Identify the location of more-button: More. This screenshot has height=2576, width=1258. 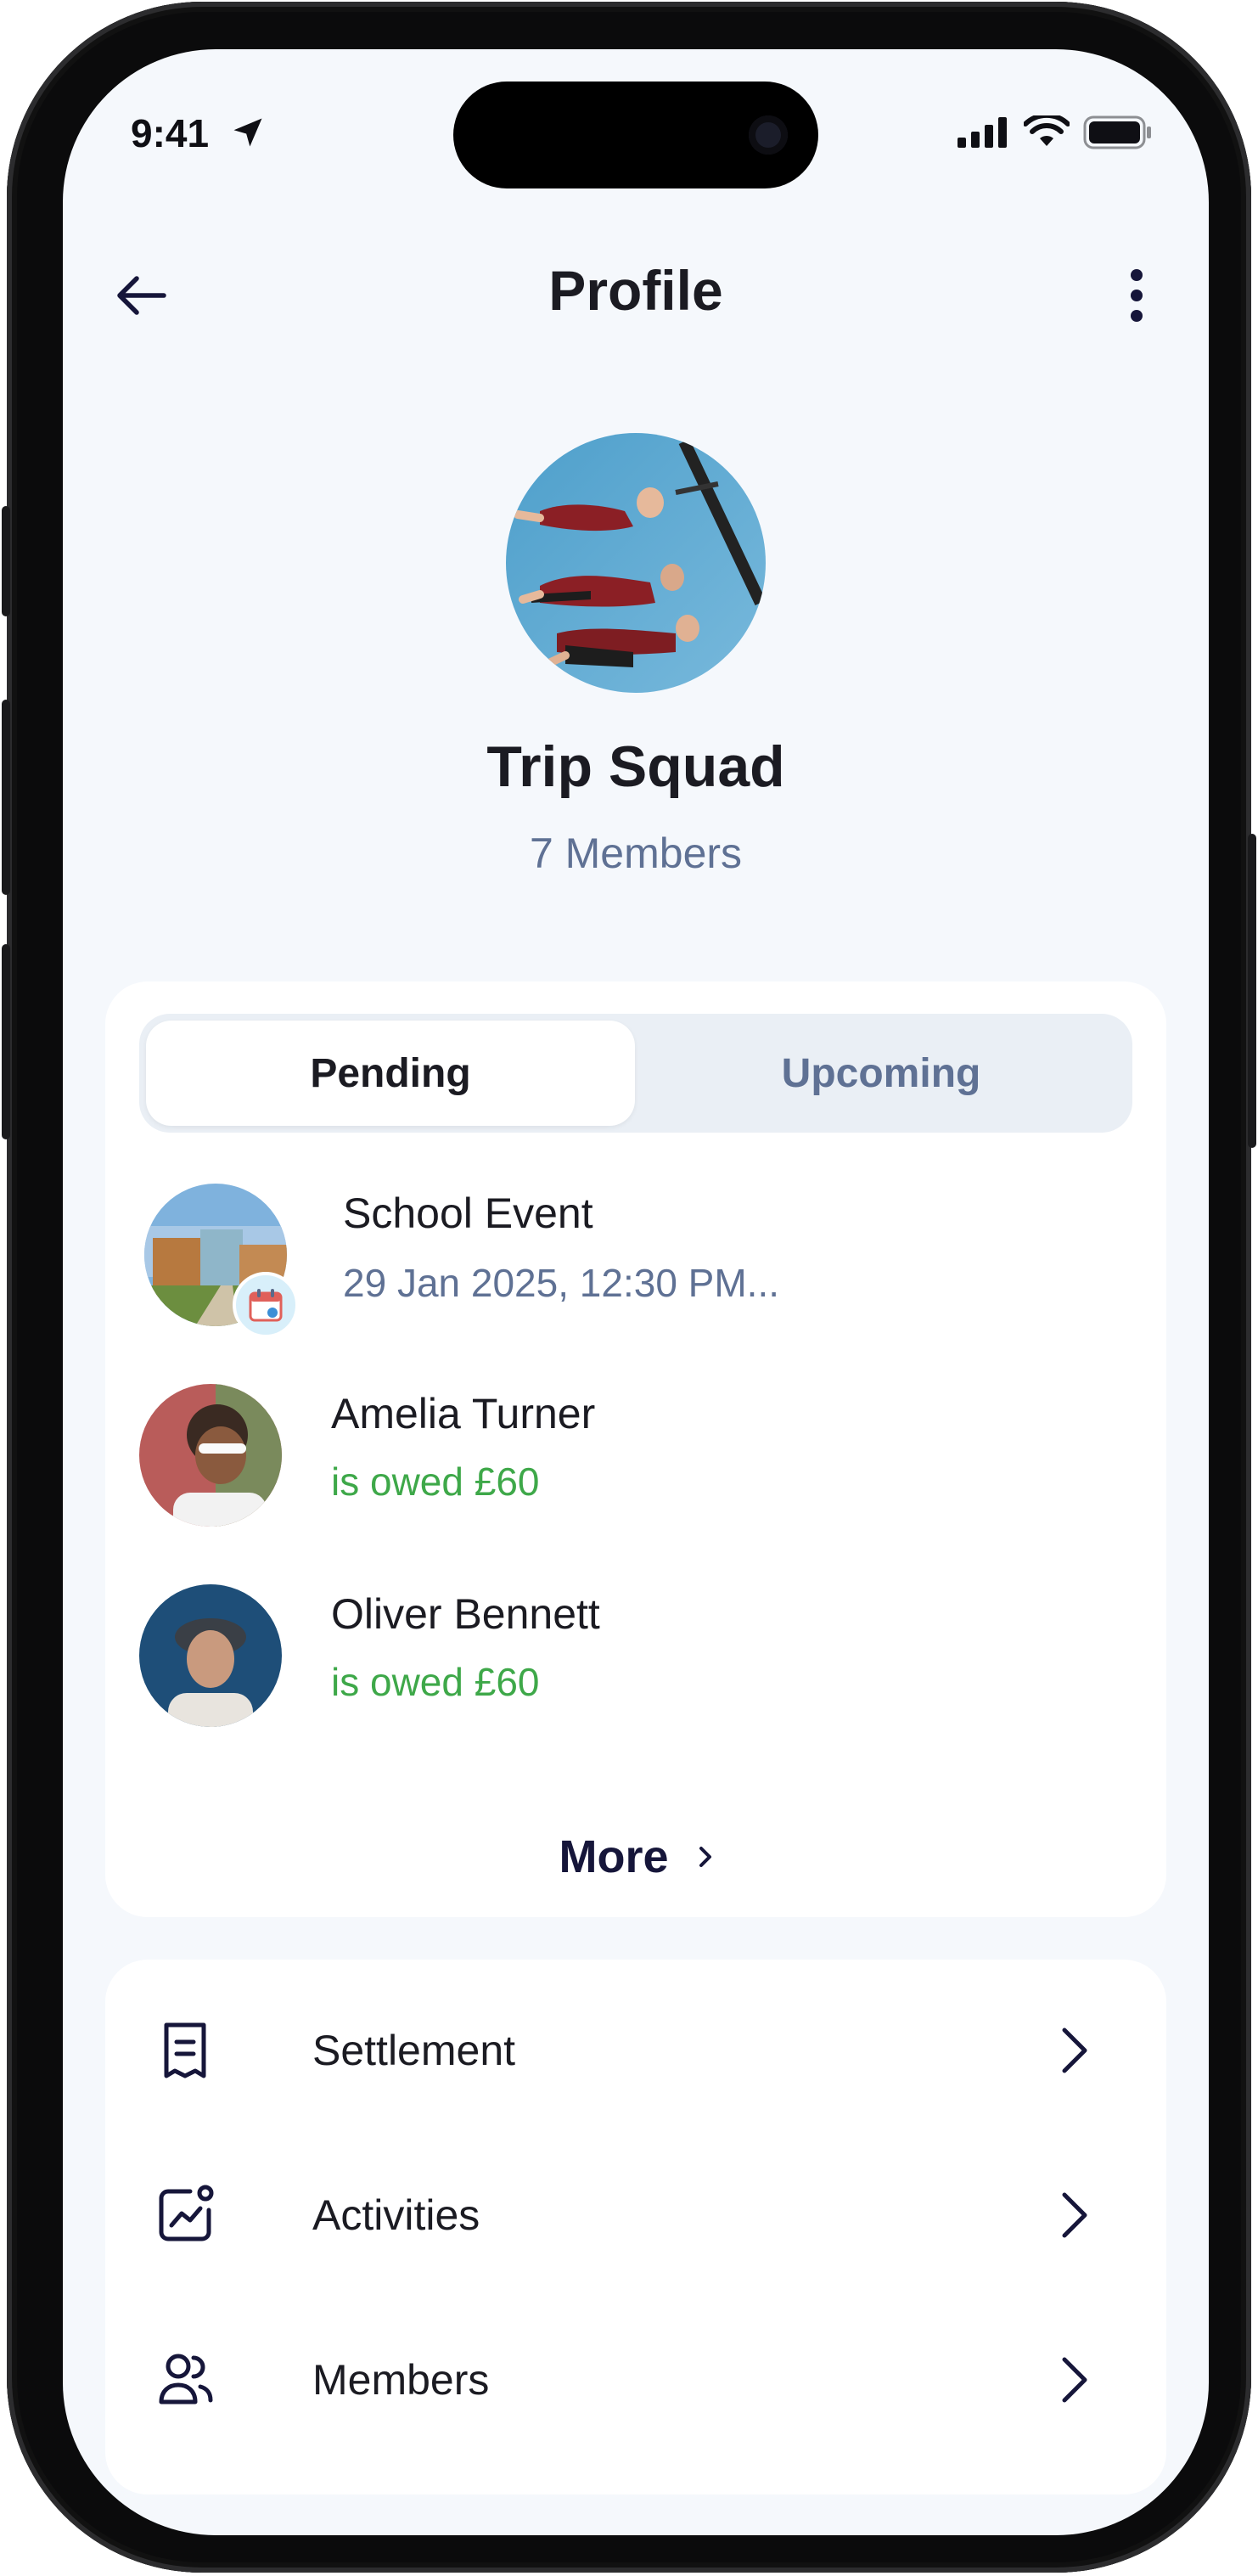
(635, 1857).